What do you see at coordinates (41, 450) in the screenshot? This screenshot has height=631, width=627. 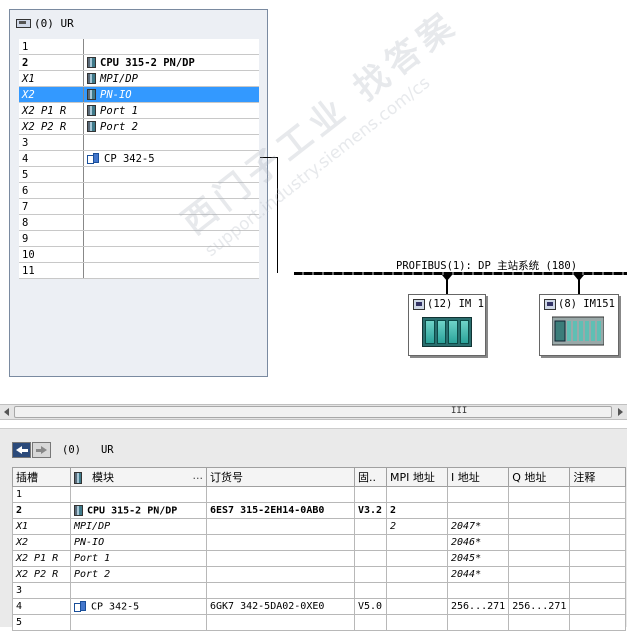 I see `forward-arrow-icon` at bounding box center [41, 450].